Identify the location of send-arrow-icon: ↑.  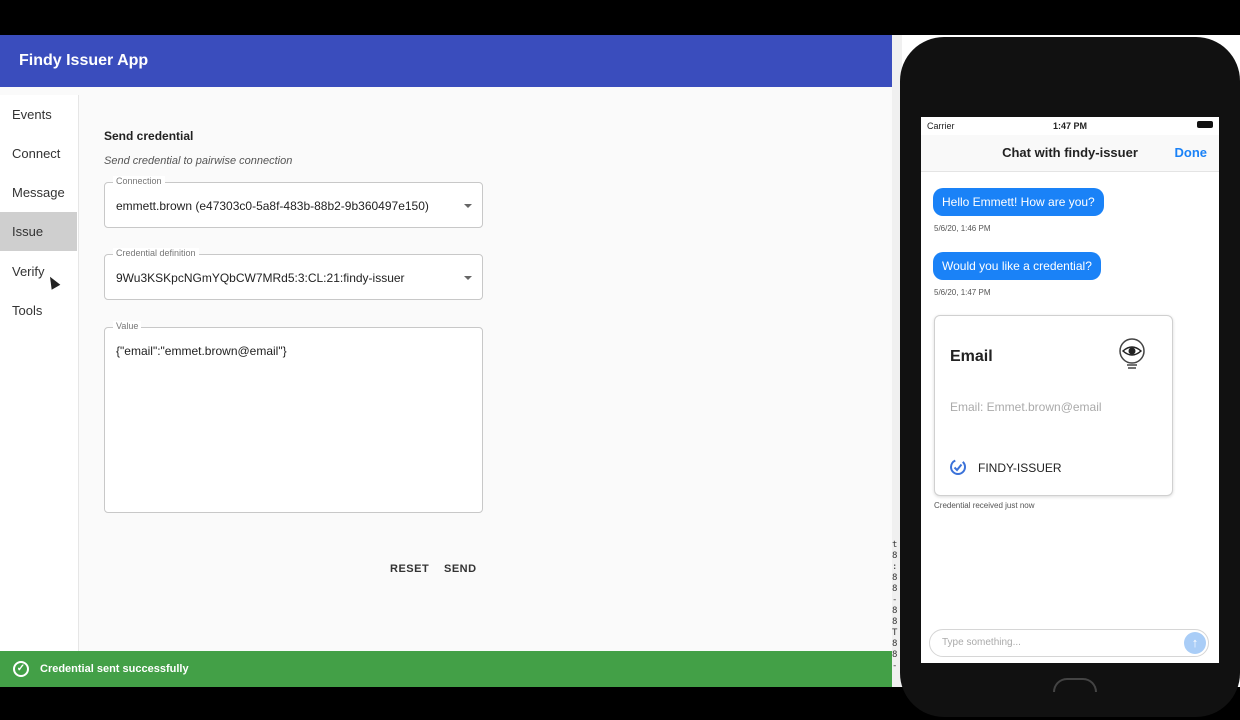
(1195, 643).